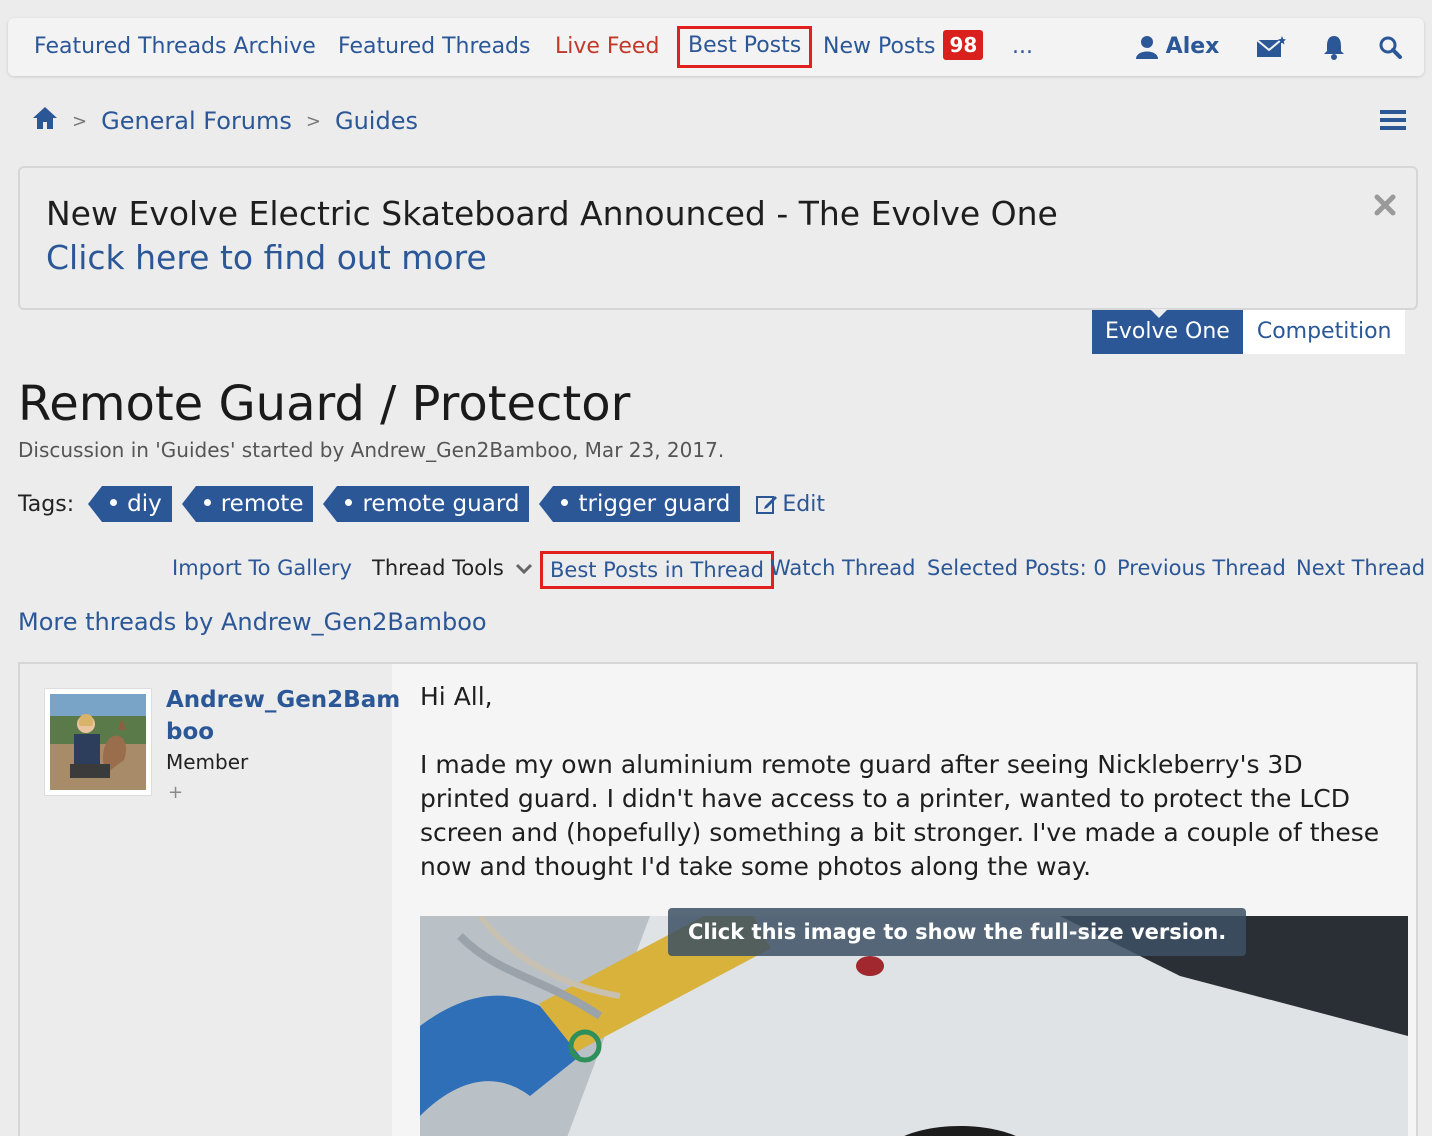 The height and width of the screenshot is (1136, 1432). I want to click on tag-label: diy, so click(144, 504).